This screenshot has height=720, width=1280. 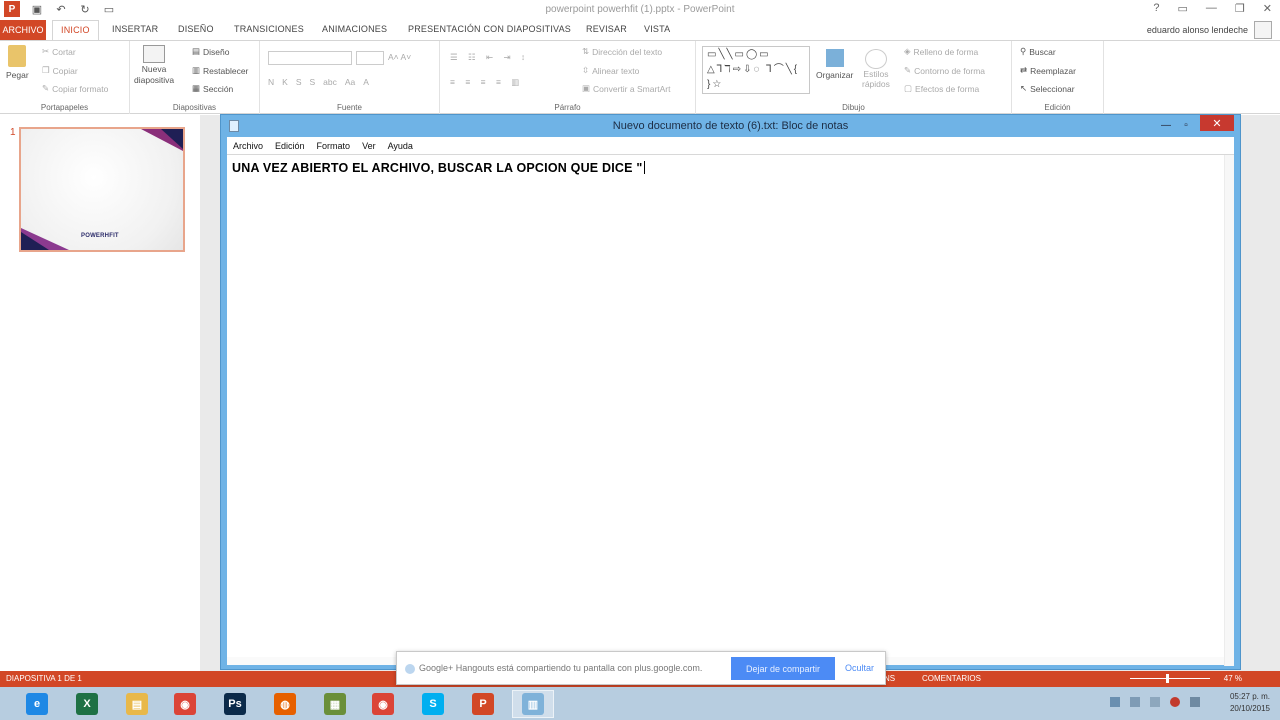 I want to click on copy-button: ❐ Copiar, so click(x=60, y=70).